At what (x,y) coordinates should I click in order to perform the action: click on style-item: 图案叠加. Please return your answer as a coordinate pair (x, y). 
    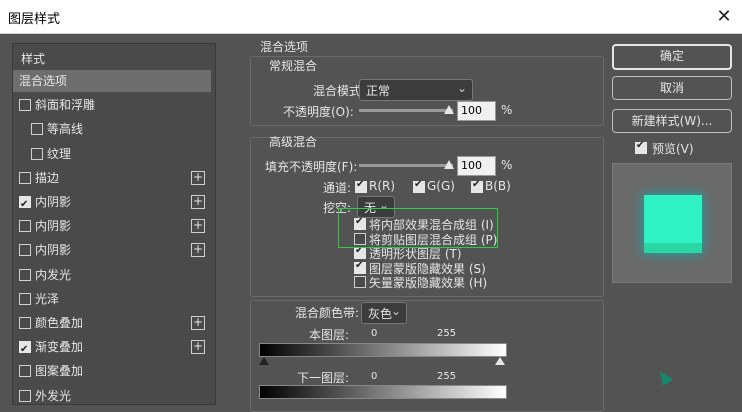
    Looking at the image, I should click on (112, 371).